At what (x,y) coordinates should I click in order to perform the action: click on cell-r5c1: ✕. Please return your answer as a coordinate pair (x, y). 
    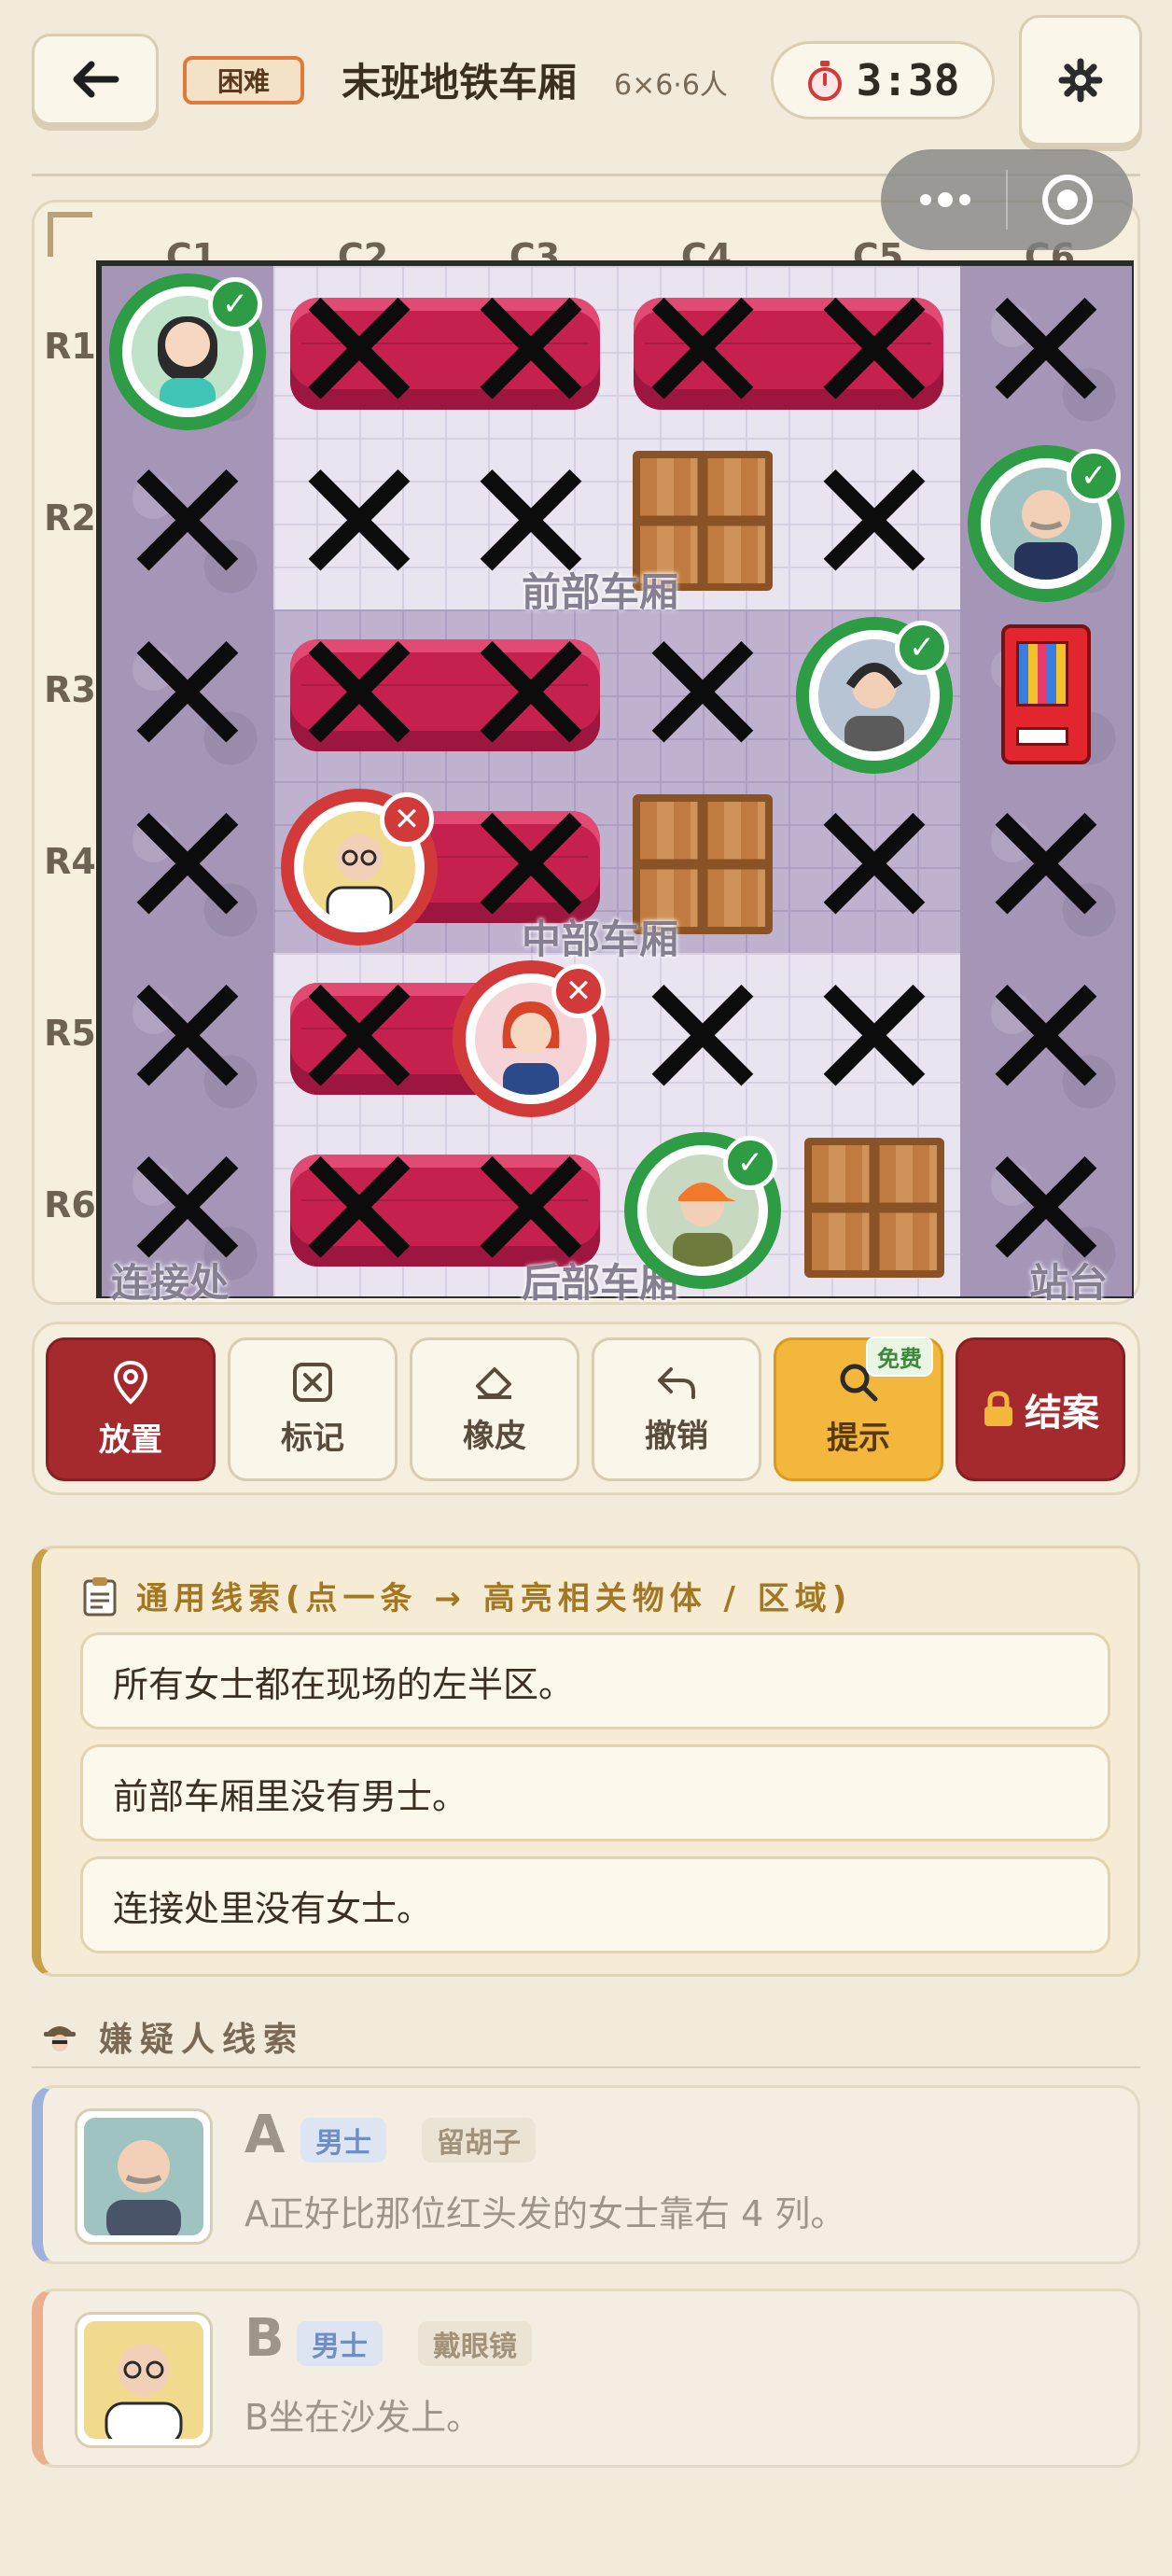
    Looking at the image, I should click on (187, 1039).